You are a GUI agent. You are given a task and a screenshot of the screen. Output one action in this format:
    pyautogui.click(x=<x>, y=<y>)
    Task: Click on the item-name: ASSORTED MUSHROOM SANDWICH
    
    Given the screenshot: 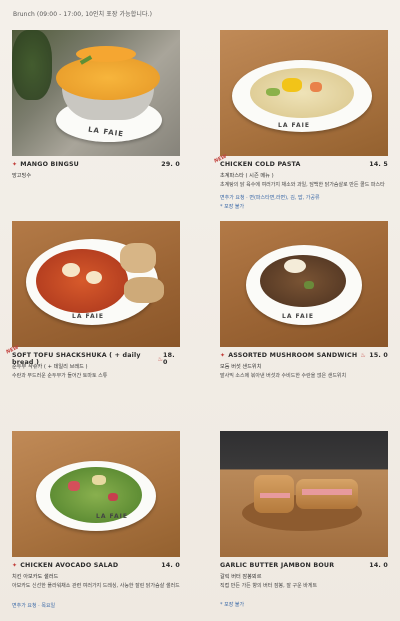 What is the action you would take?
    pyautogui.click(x=293, y=355)
    